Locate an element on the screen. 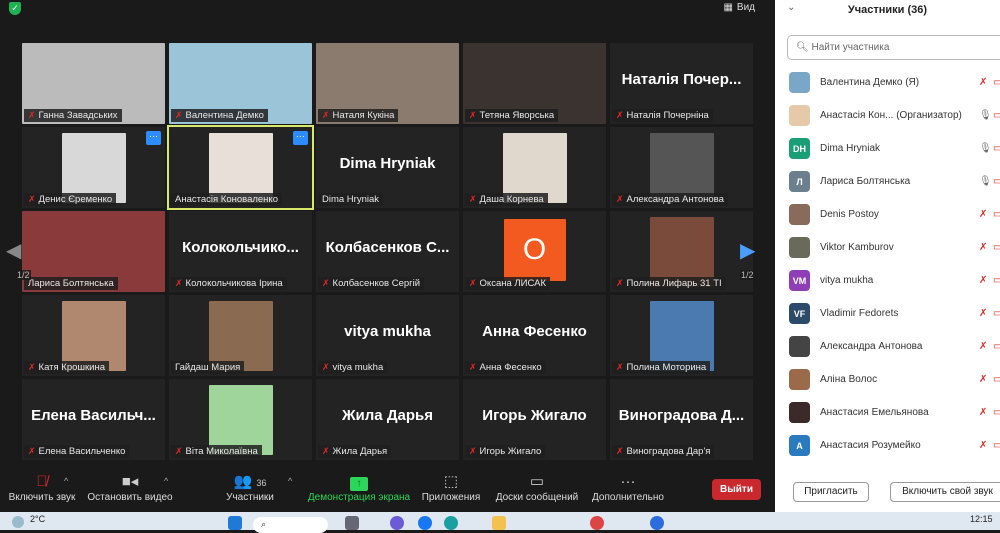  participant-row: VM vitya mukha ✗ ▭ is located at coordinates (894, 280).